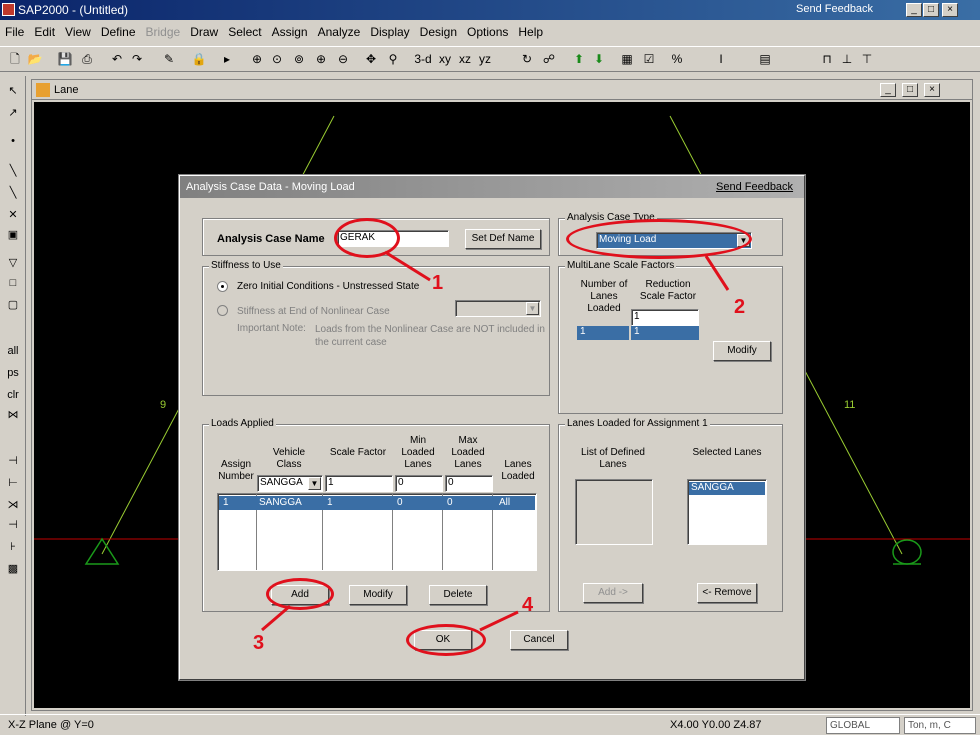 The image size is (980, 735). I want to click on annotation-circle-ok, so click(446, 640).